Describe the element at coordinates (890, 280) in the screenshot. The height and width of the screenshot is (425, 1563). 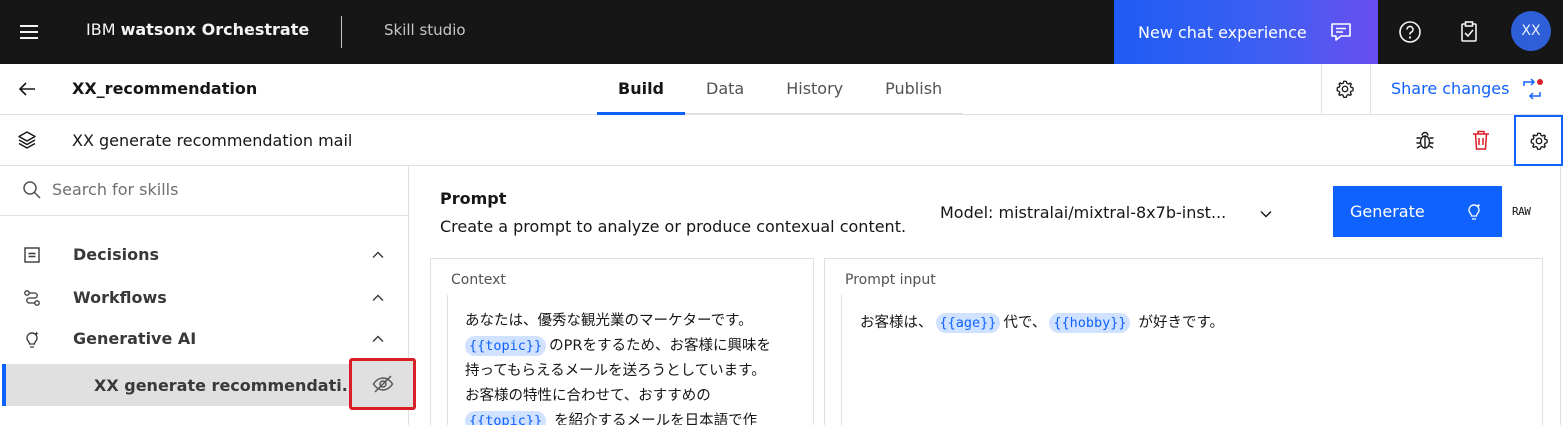
I see `prompt-input-label: Prompt input` at that location.